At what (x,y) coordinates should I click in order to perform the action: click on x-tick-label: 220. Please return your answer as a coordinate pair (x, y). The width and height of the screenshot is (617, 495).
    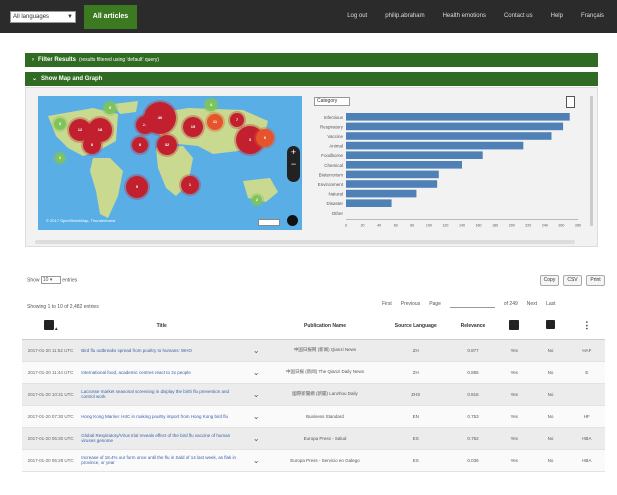
    Looking at the image, I should click on (528, 226).